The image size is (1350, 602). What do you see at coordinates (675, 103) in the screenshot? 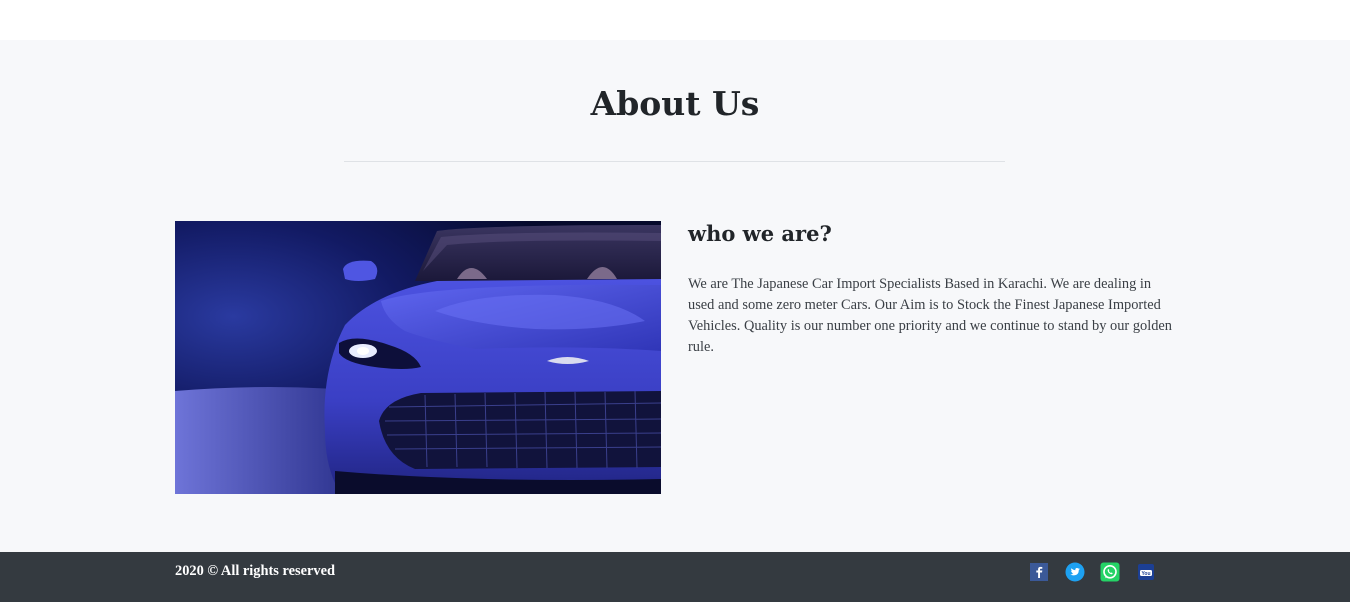
I see `page-title: About Us` at bounding box center [675, 103].